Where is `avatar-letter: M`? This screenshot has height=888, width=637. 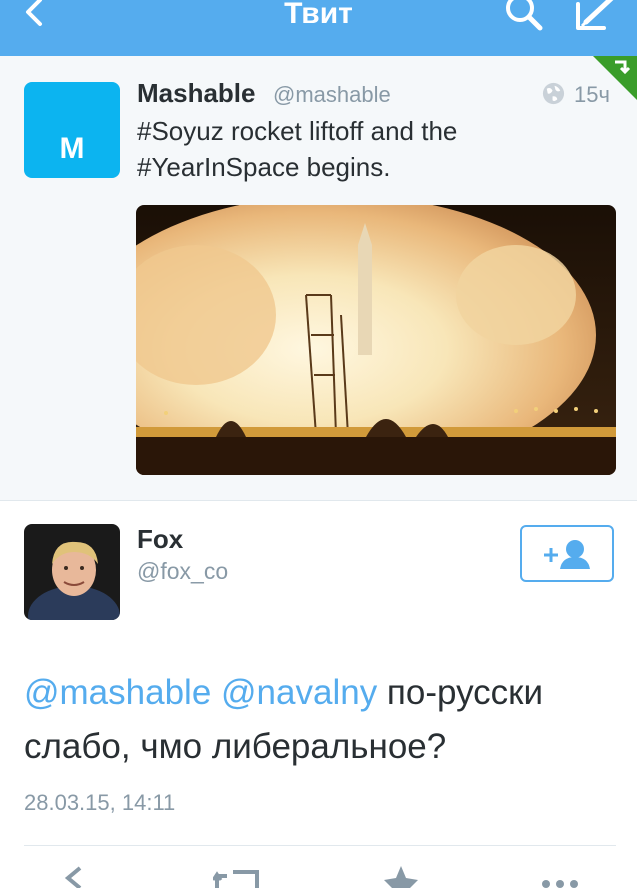
avatar-letter: M is located at coordinates (72, 148).